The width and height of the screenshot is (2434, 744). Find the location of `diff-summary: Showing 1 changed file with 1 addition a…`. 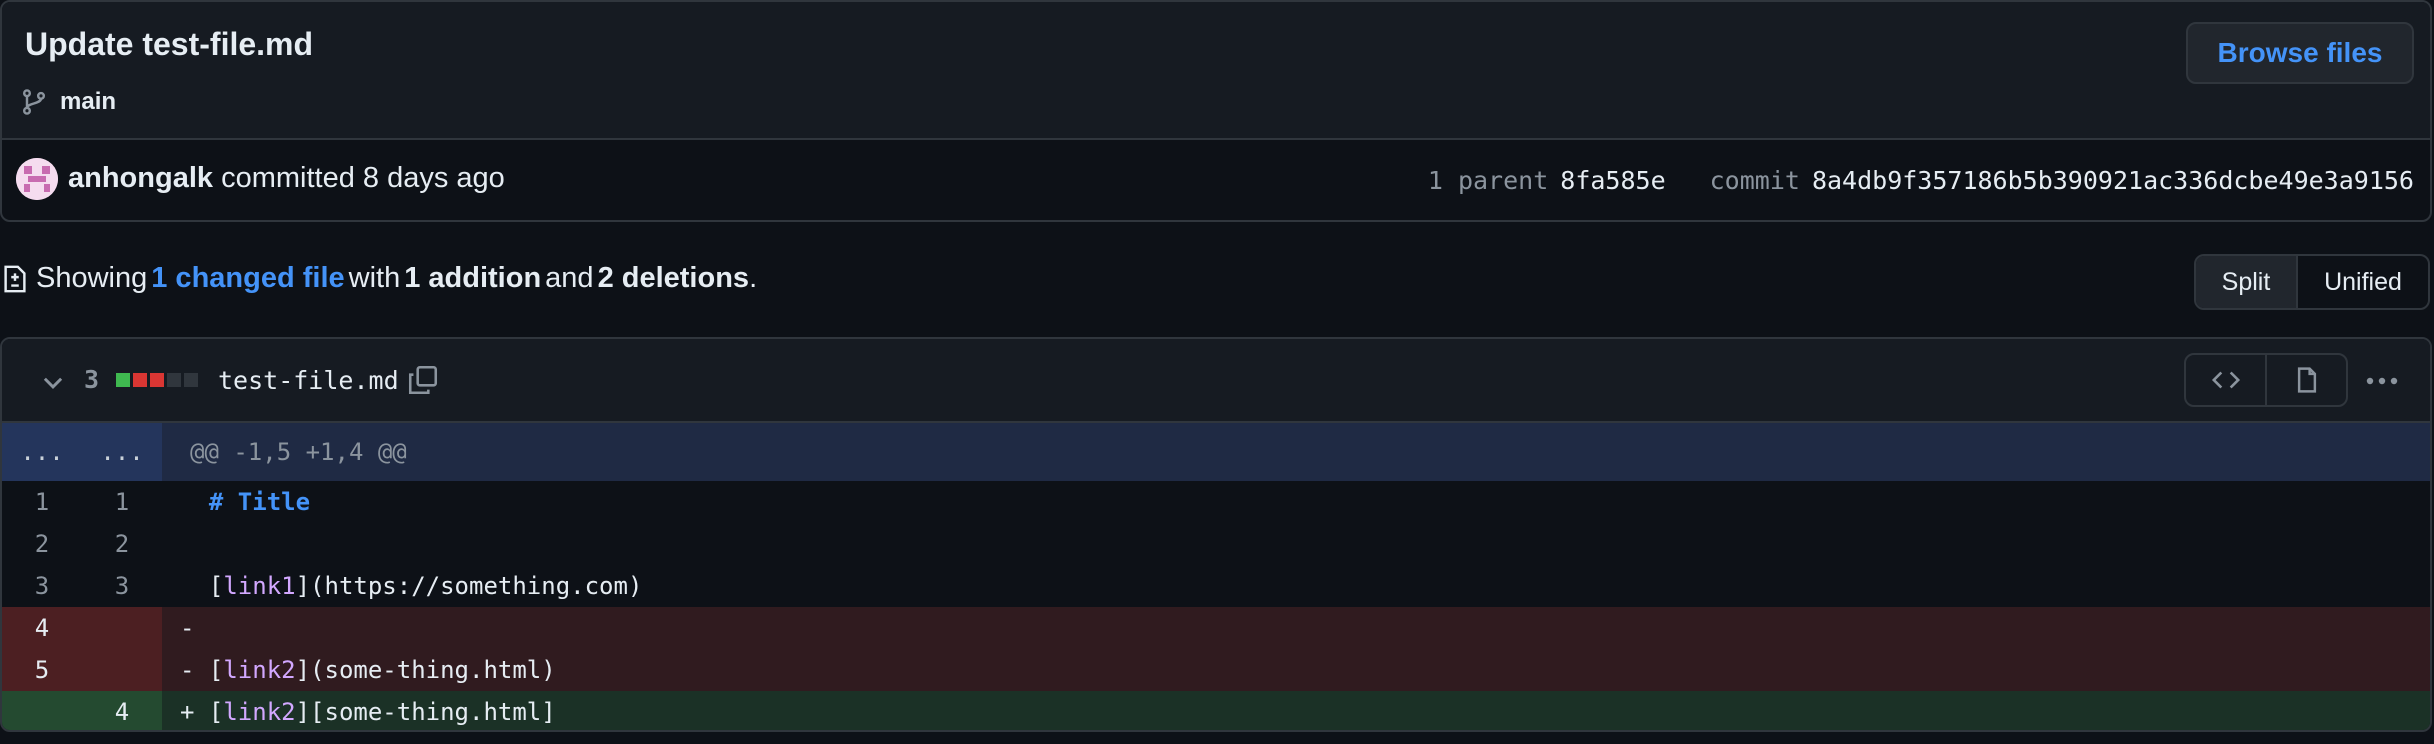

diff-summary: Showing 1 changed file with 1 addition a… is located at coordinates (378, 278).